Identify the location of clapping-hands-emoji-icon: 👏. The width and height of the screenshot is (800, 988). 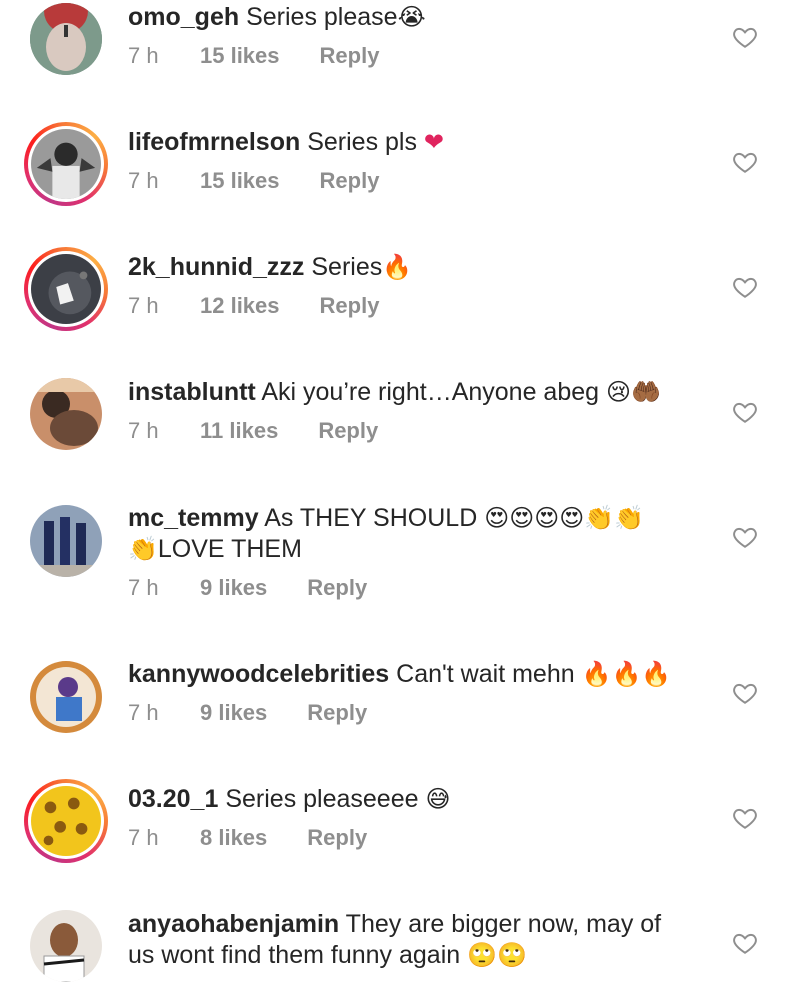
(143, 549).